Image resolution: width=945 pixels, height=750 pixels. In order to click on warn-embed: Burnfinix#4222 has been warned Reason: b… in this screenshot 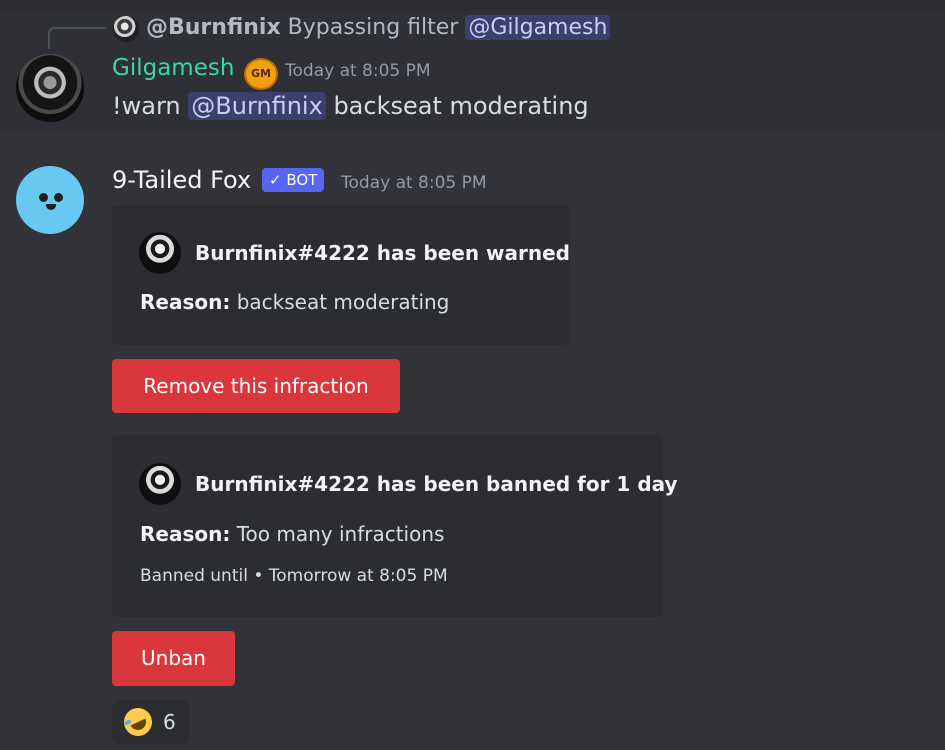, I will do `click(341, 275)`.